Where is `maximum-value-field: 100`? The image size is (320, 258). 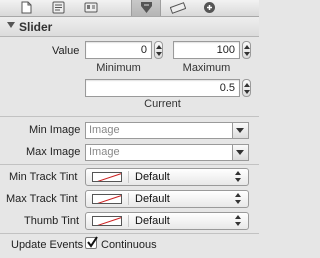
maximum-value-field: 100 is located at coordinates (206, 50).